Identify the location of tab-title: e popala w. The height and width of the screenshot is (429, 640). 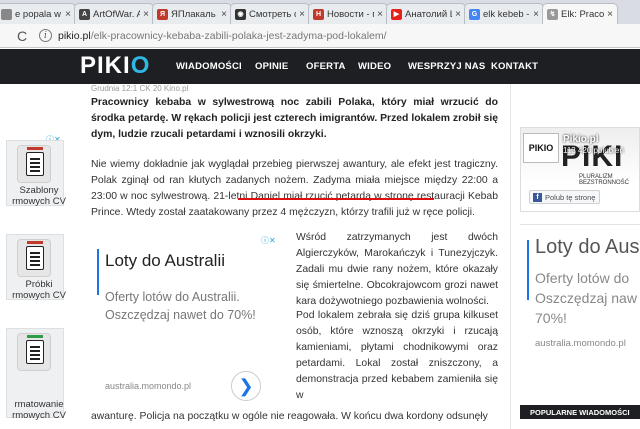
(38, 14).